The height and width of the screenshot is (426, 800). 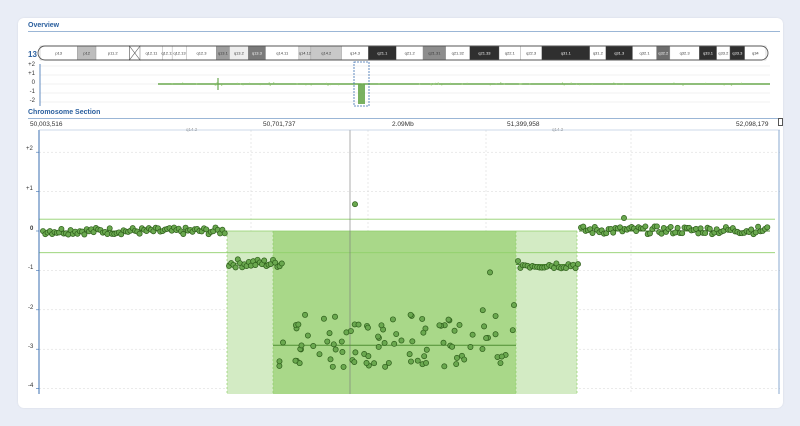 I want to click on section-y-label: -4, so click(x=31, y=386).